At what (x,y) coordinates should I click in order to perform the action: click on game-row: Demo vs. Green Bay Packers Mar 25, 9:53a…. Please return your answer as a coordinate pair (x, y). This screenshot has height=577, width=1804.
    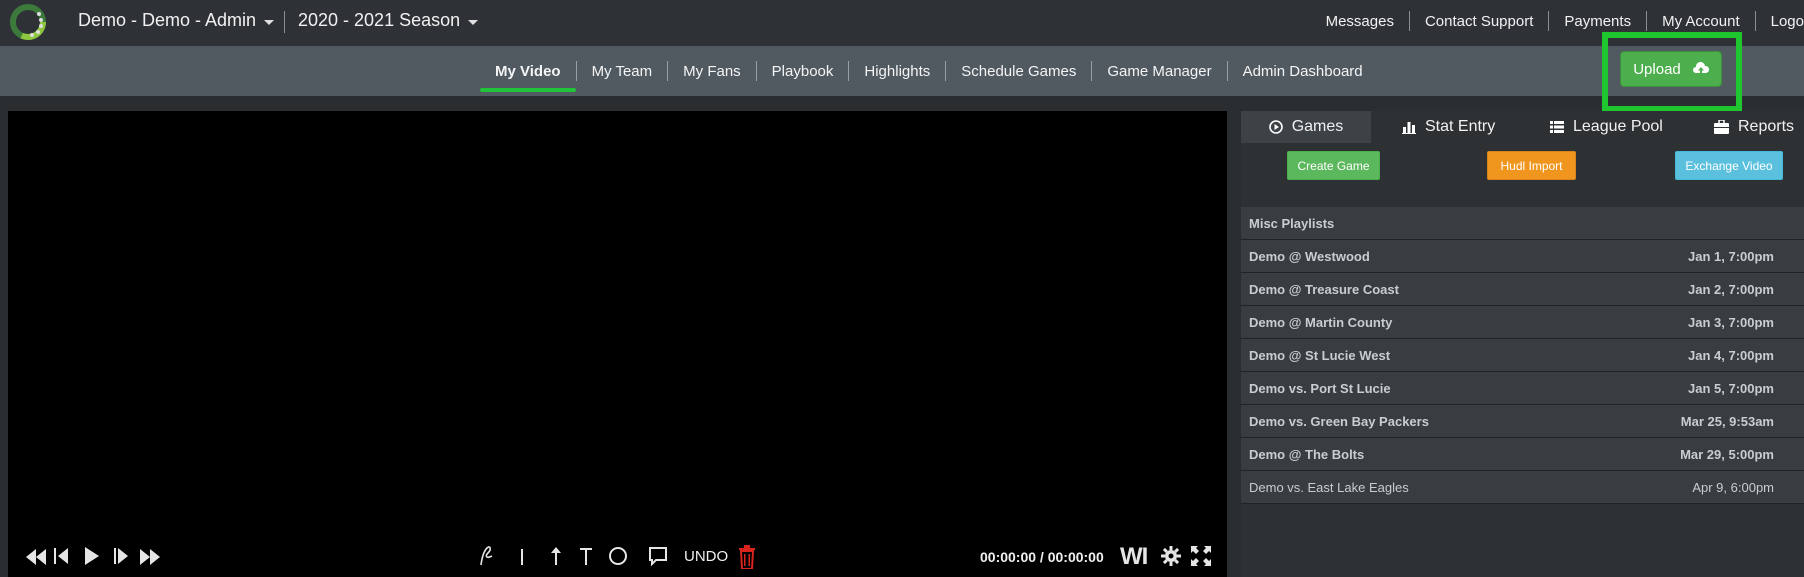
    Looking at the image, I should click on (1522, 421).